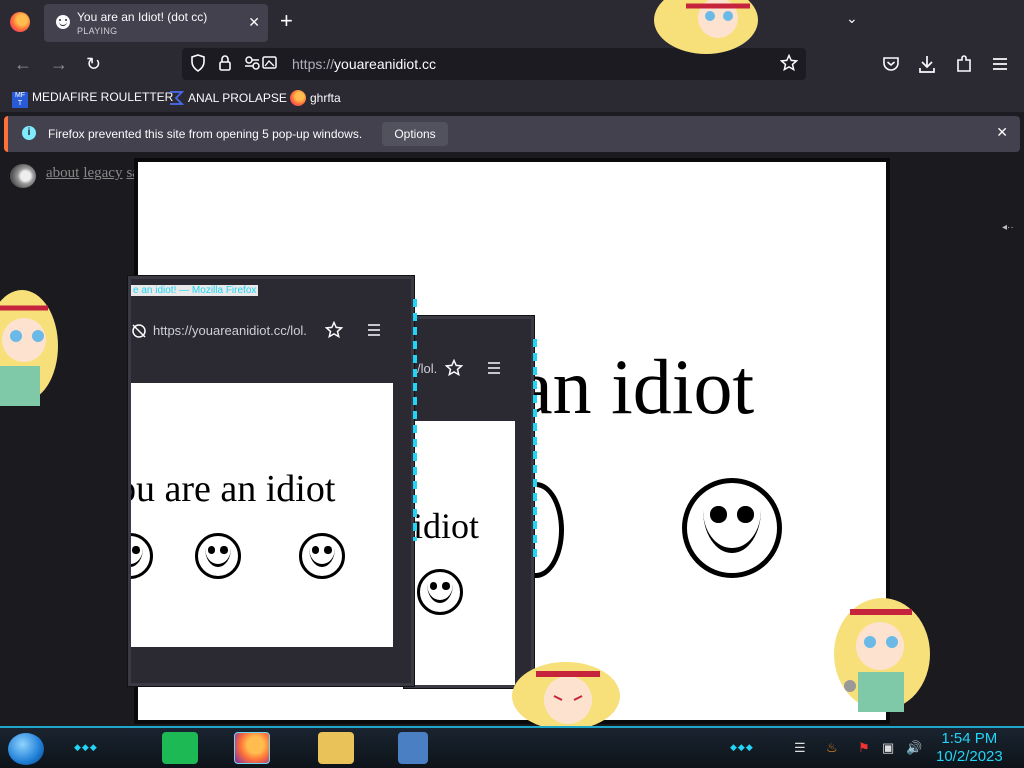 The height and width of the screenshot is (768, 1024). I want to click on options-button: Options, so click(415, 134).